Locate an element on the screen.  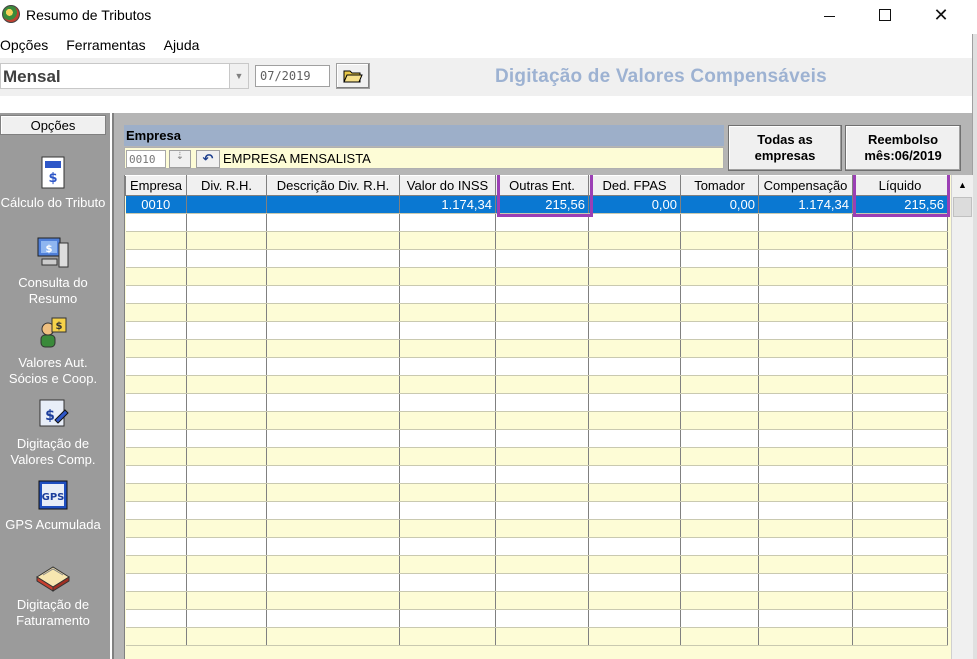
col-header-outras-ent: Outras Ent. is located at coordinates (542, 185).